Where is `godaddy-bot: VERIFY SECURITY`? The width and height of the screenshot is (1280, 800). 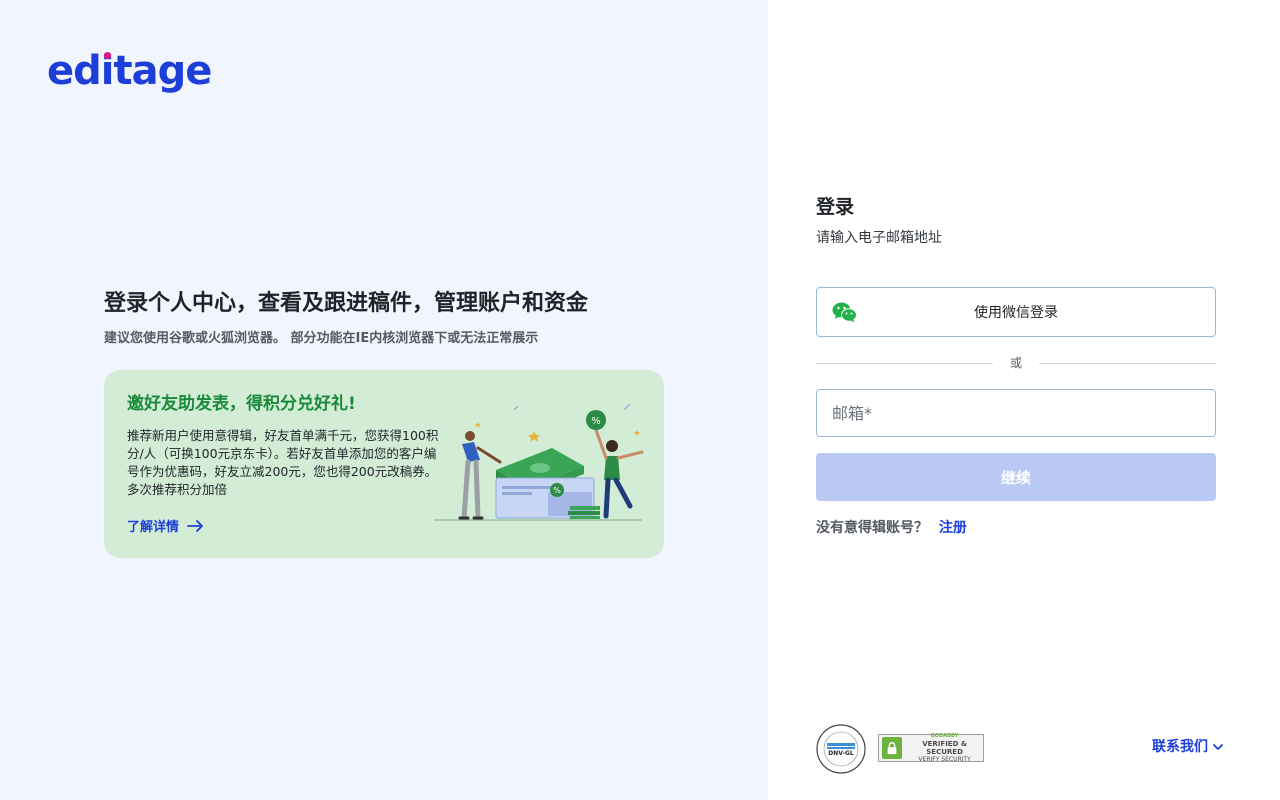 godaddy-bot: VERIFY SECURITY is located at coordinates (944, 759).